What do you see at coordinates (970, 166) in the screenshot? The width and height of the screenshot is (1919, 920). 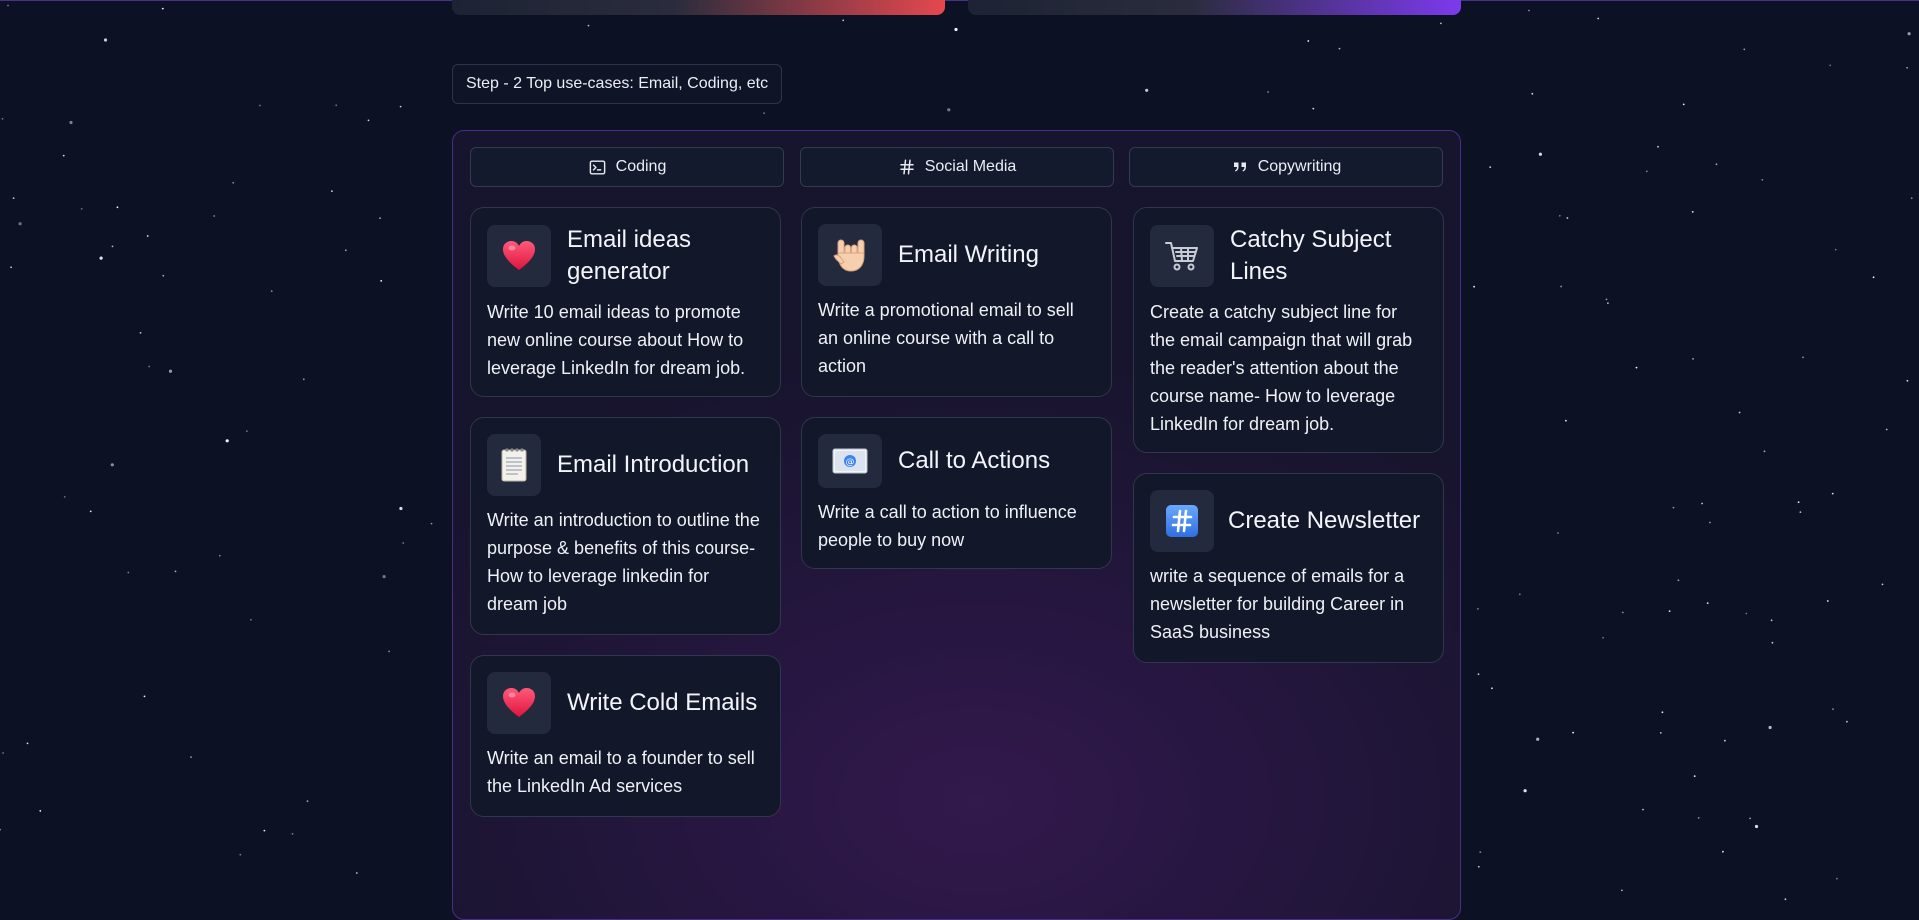 I see `tab-label: Social Media` at bounding box center [970, 166].